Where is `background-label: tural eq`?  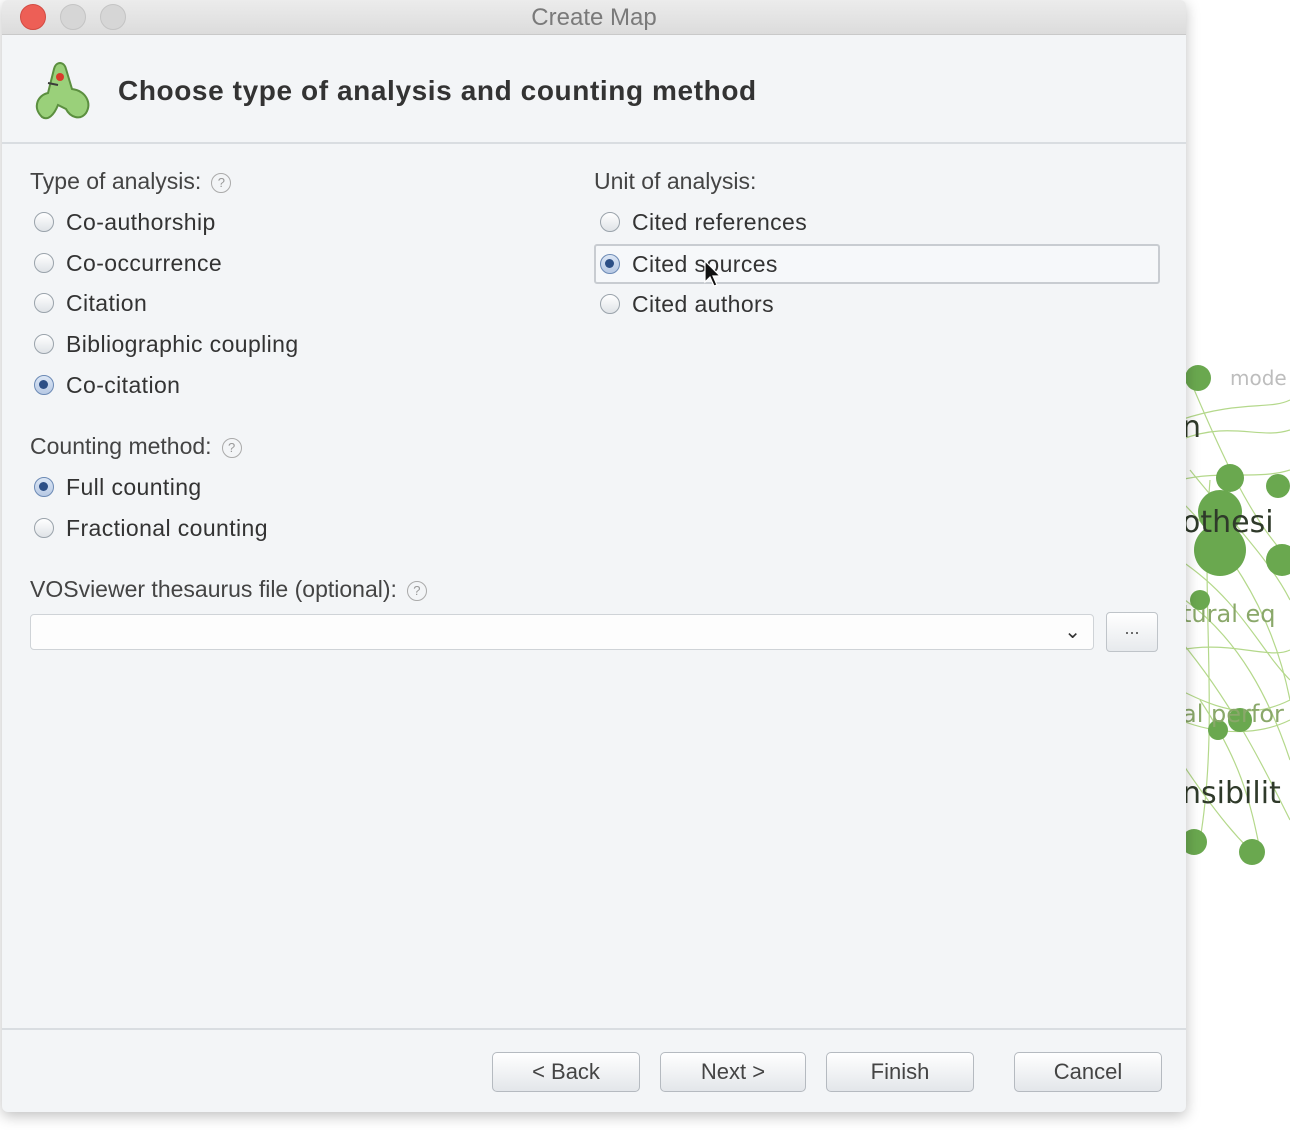
background-label: tural eq is located at coordinates (1229, 614).